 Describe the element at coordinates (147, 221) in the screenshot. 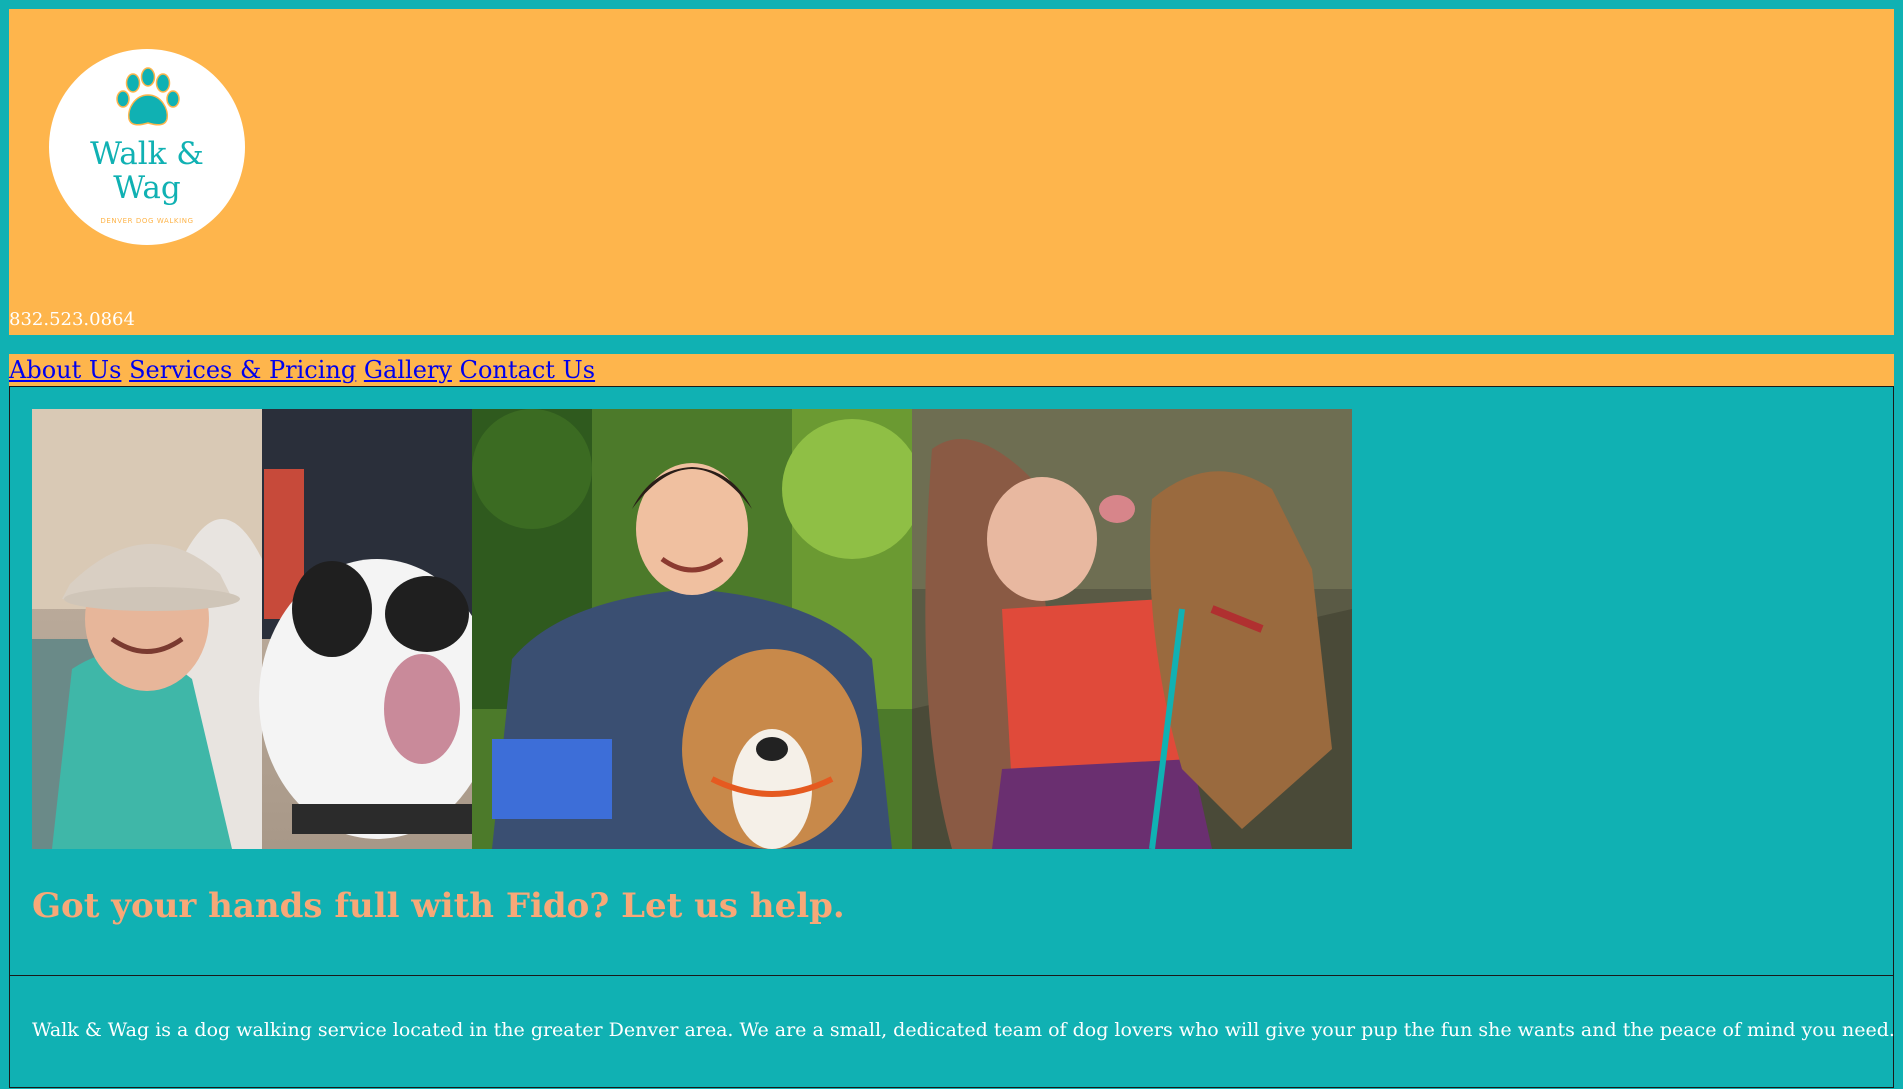

I see `logo-tagline: DENVER DOG WALKING` at that location.